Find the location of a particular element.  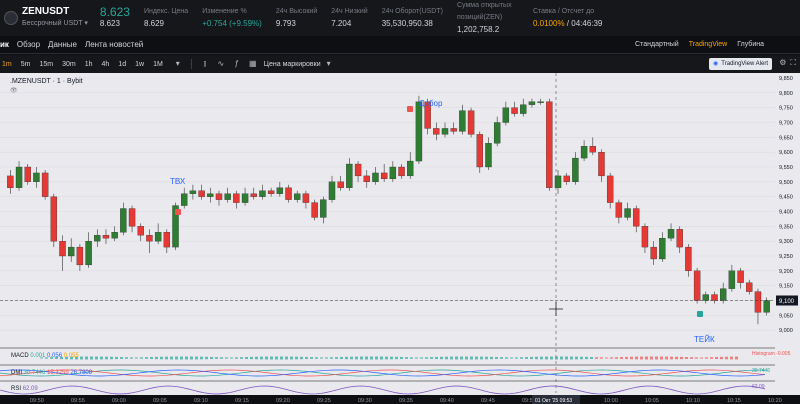

tf-1h: 1h is located at coordinates (89, 64).